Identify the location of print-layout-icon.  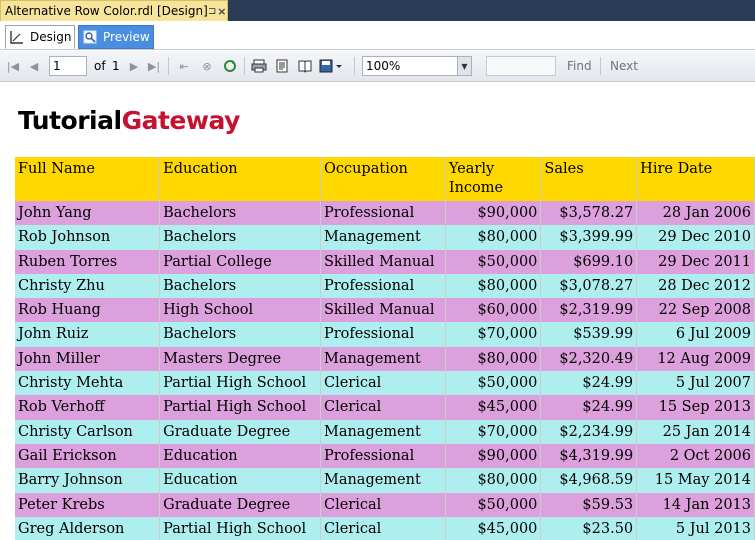
(282, 66).